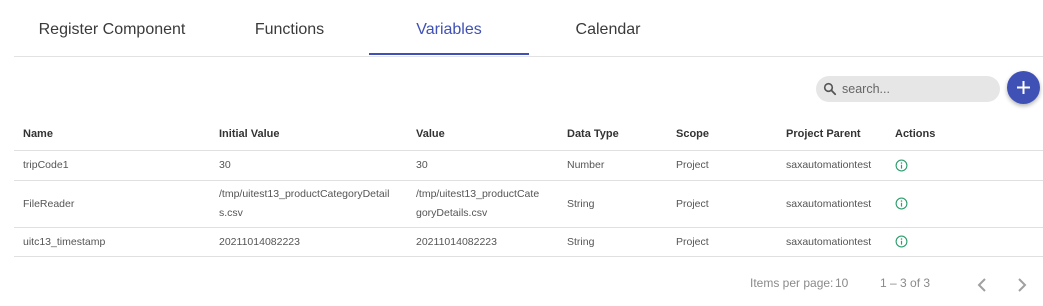  I want to click on search-input, so click(917, 89).